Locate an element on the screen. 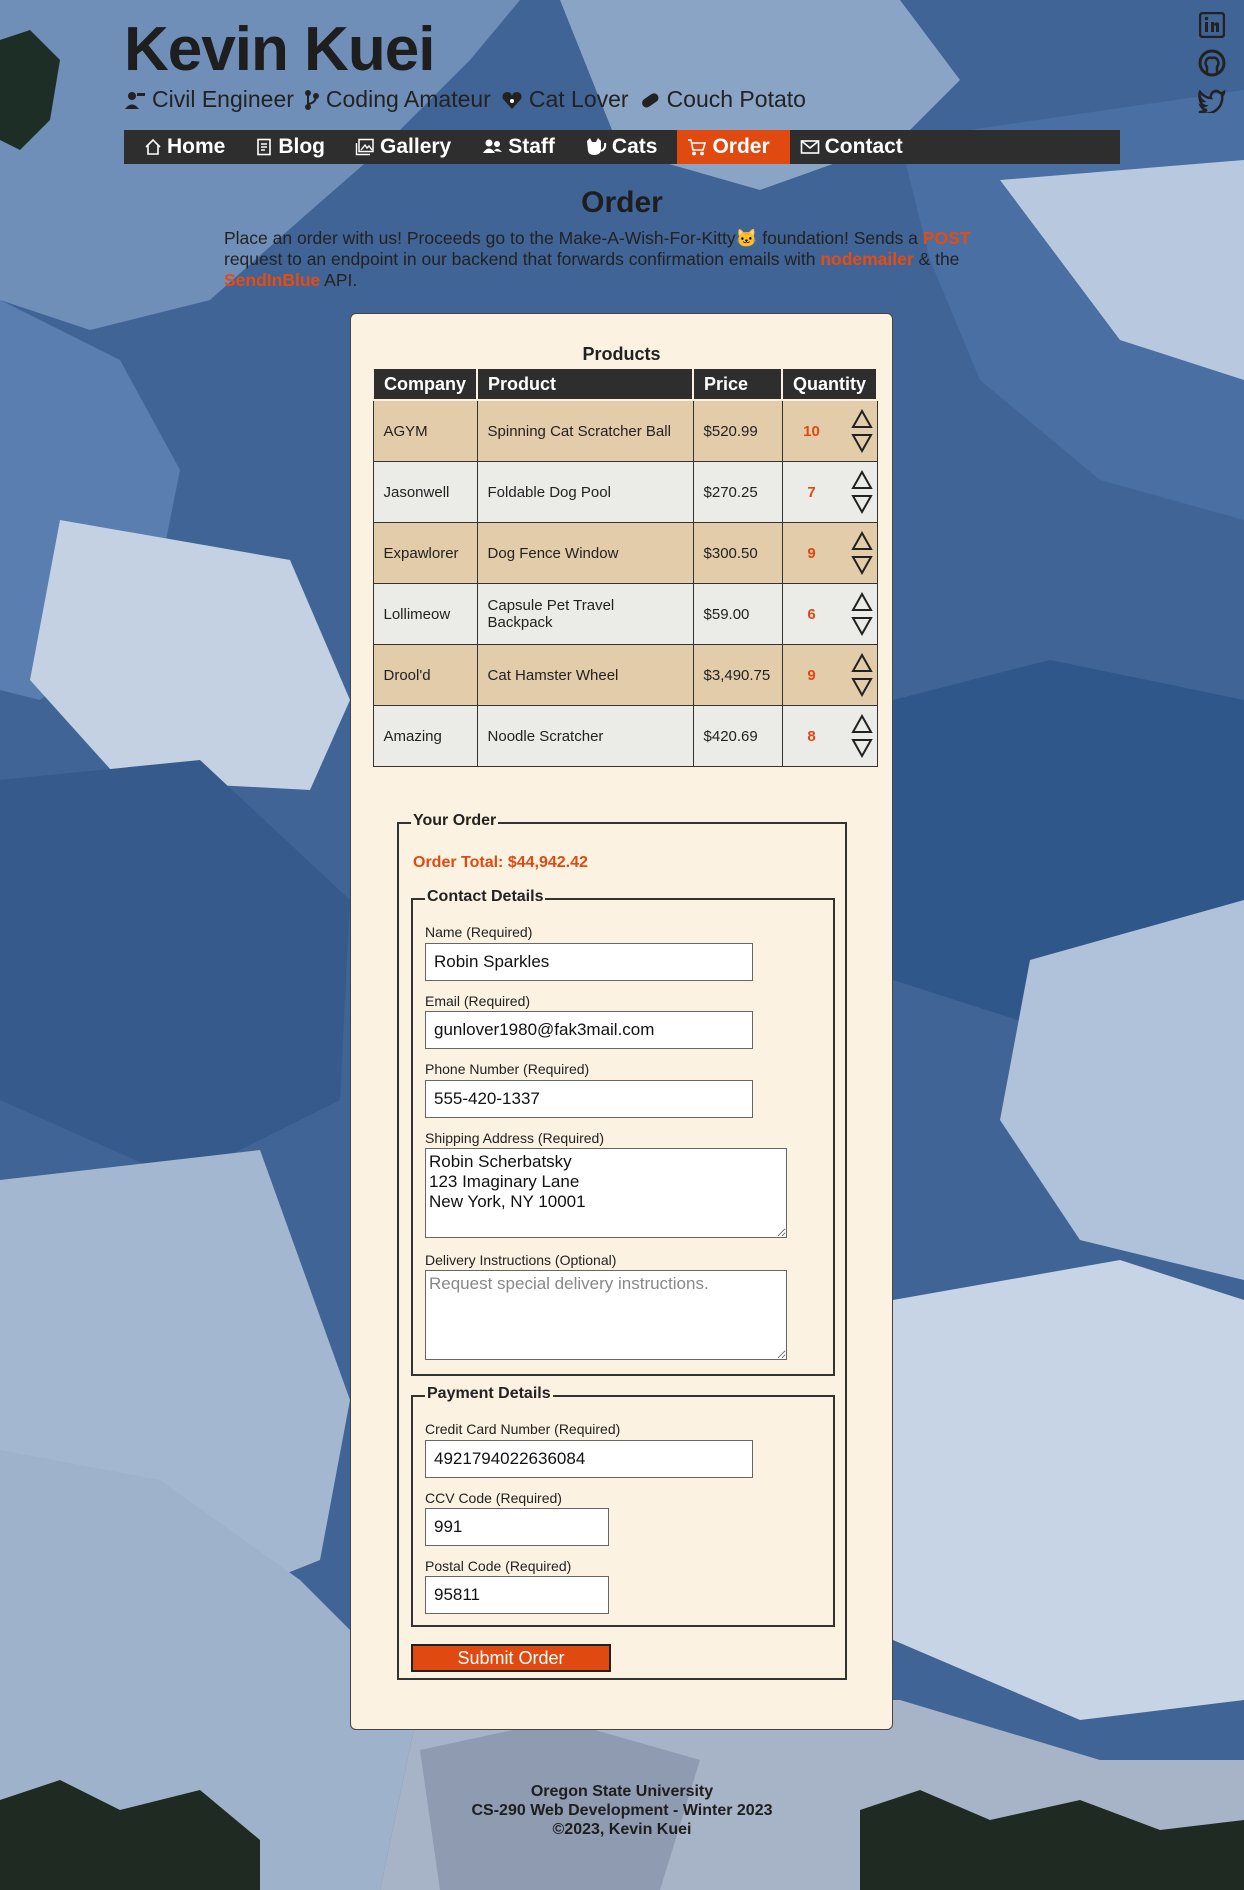 This screenshot has height=1890, width=1244. quantity-stepper: 10 is located at coordinates (828, 431).